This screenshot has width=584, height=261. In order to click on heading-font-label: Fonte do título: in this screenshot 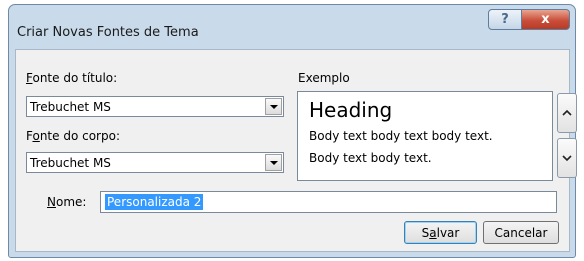, I will do `click(72, 78)`.